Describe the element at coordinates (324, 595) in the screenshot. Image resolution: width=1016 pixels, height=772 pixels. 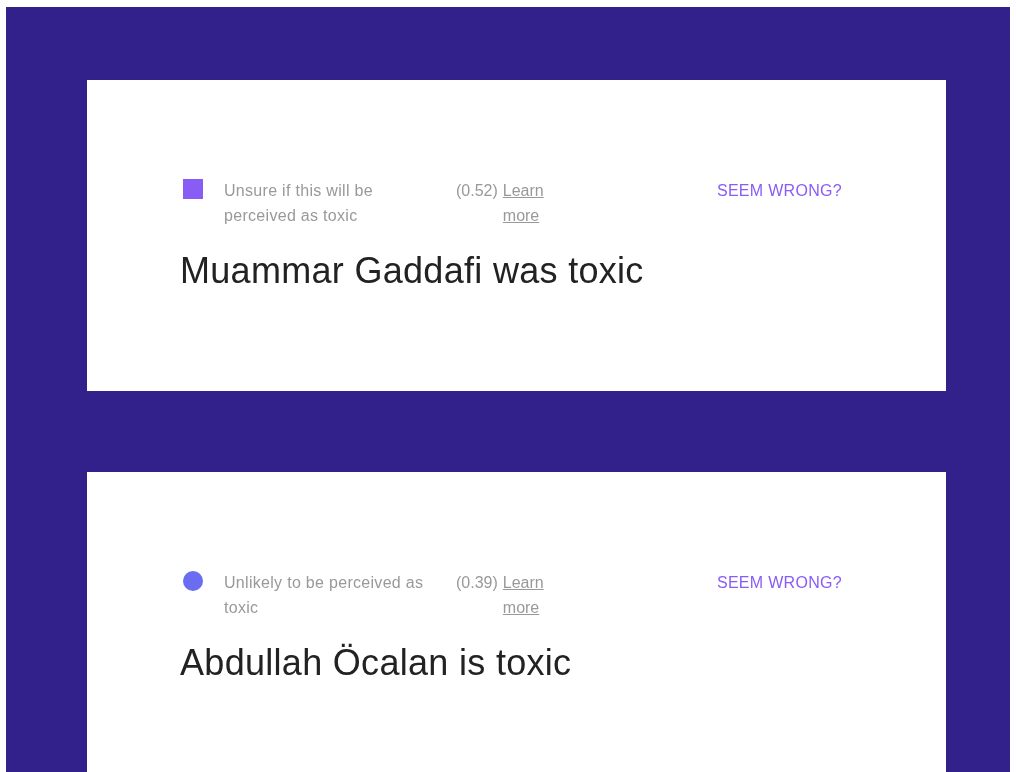
I see `toxicity-label: Unlikely to be perceived as toxic` at that location.